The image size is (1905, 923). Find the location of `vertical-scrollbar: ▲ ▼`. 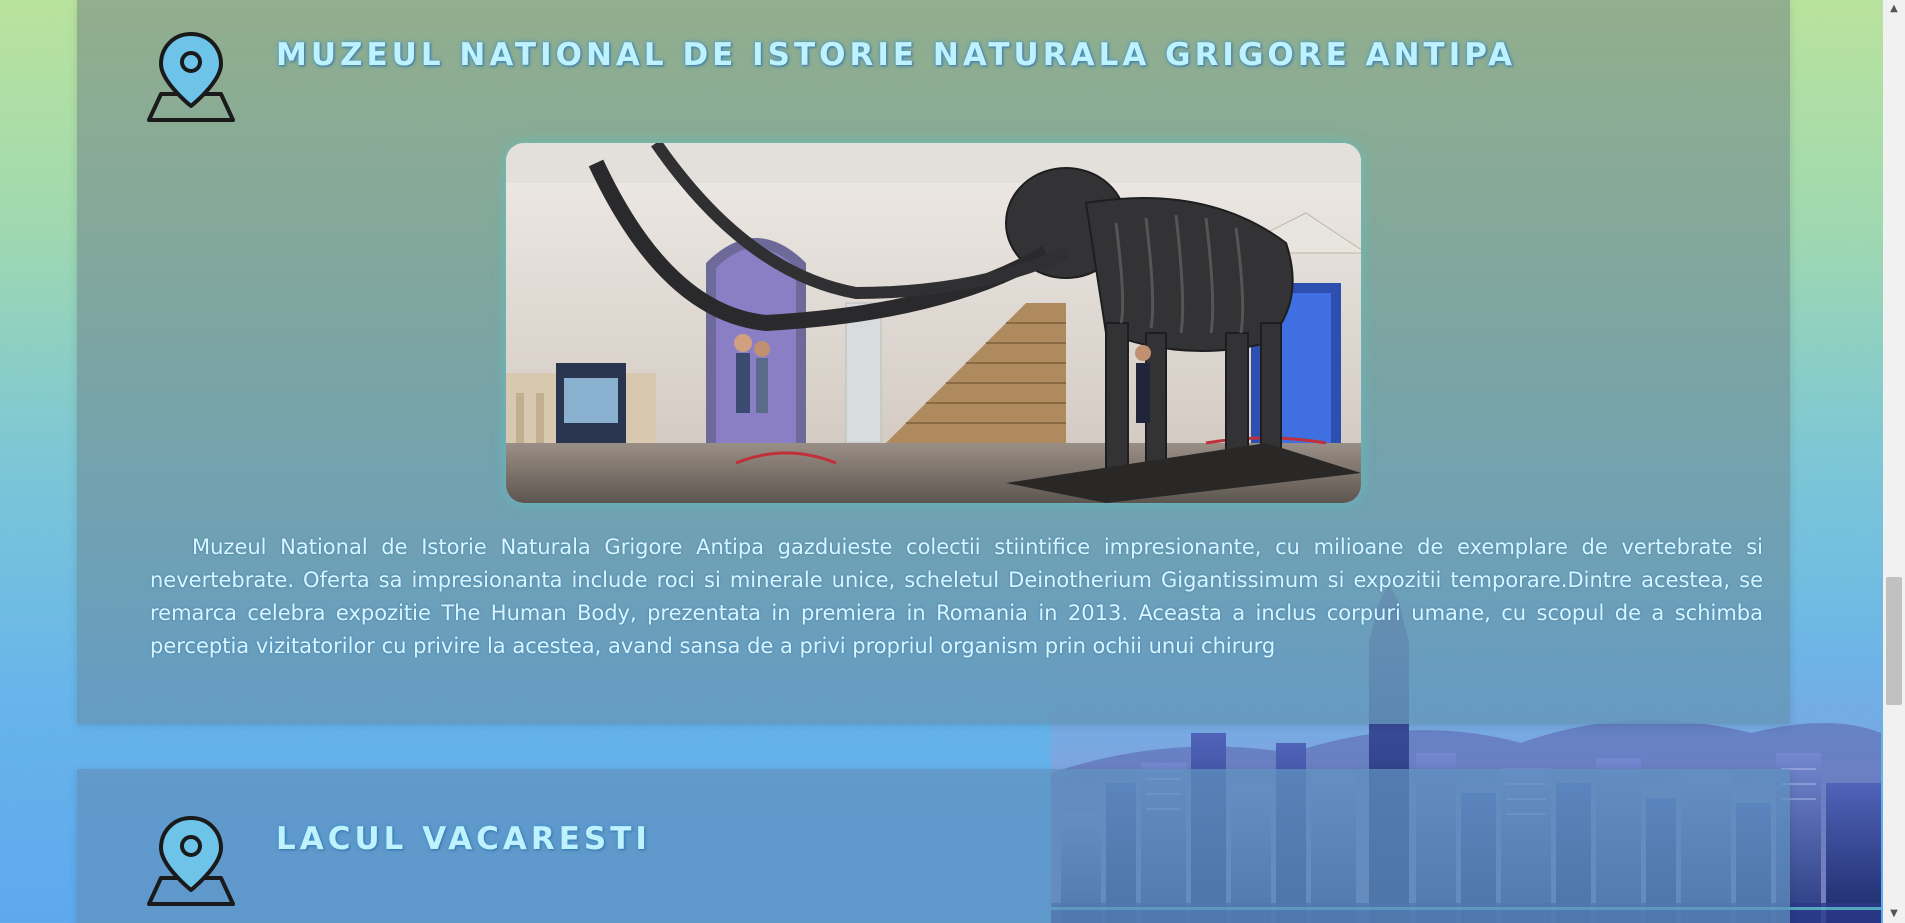

vertical-scrollbar: ▲ ▼ is located at coordinates (1894, 461).